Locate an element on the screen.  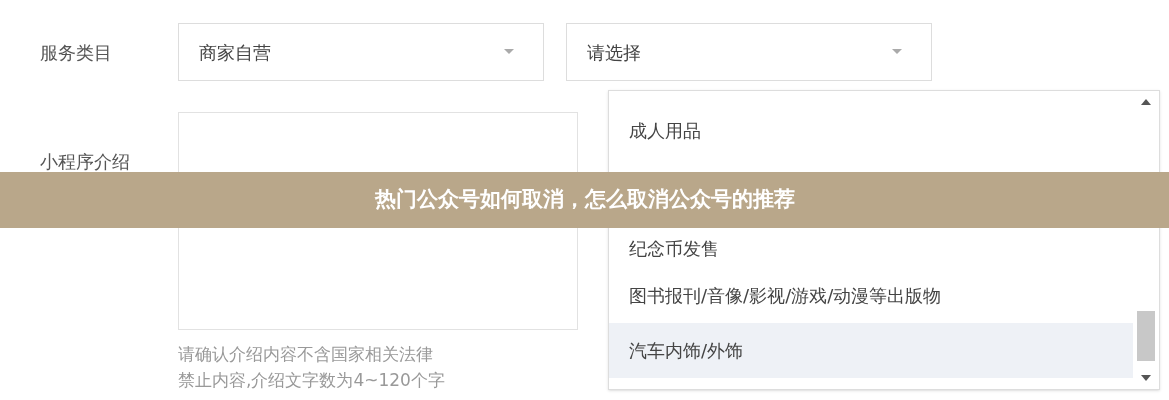
hint-text: 禁止内容,介绍文字数为4~120个字 is located at coordinates (312, 380).